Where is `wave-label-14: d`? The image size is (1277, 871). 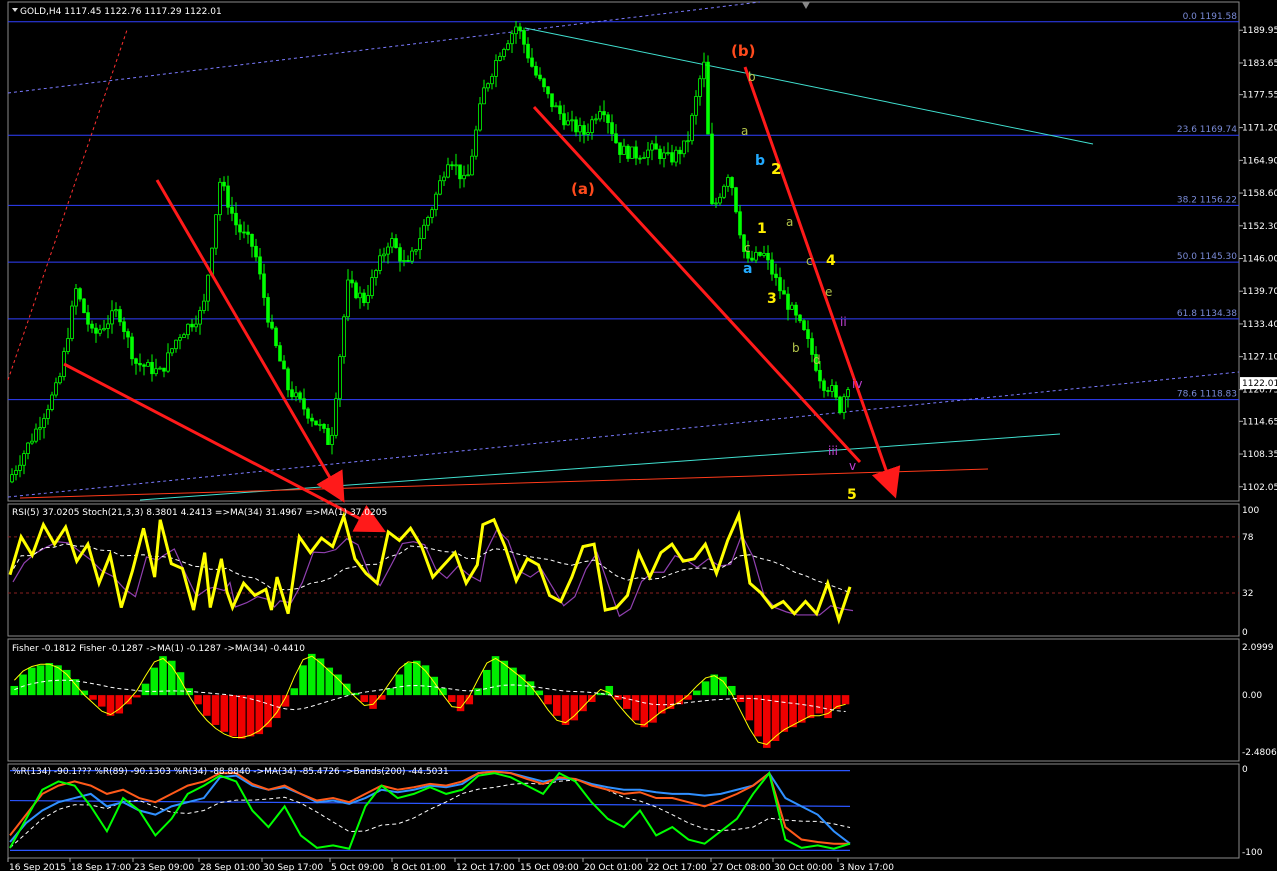
wave-label-14: d is located at coordinates (817, 360).